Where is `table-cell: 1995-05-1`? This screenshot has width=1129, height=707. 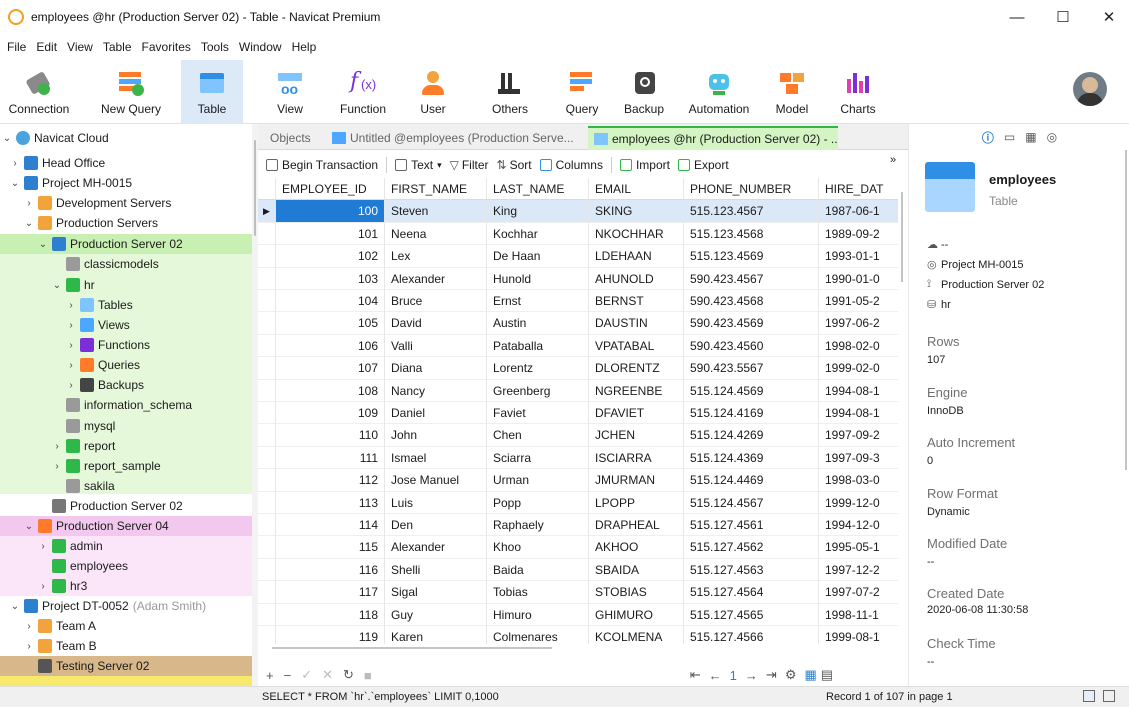
table-cell: 1995-05-1 is located at coordinates (858, 547).